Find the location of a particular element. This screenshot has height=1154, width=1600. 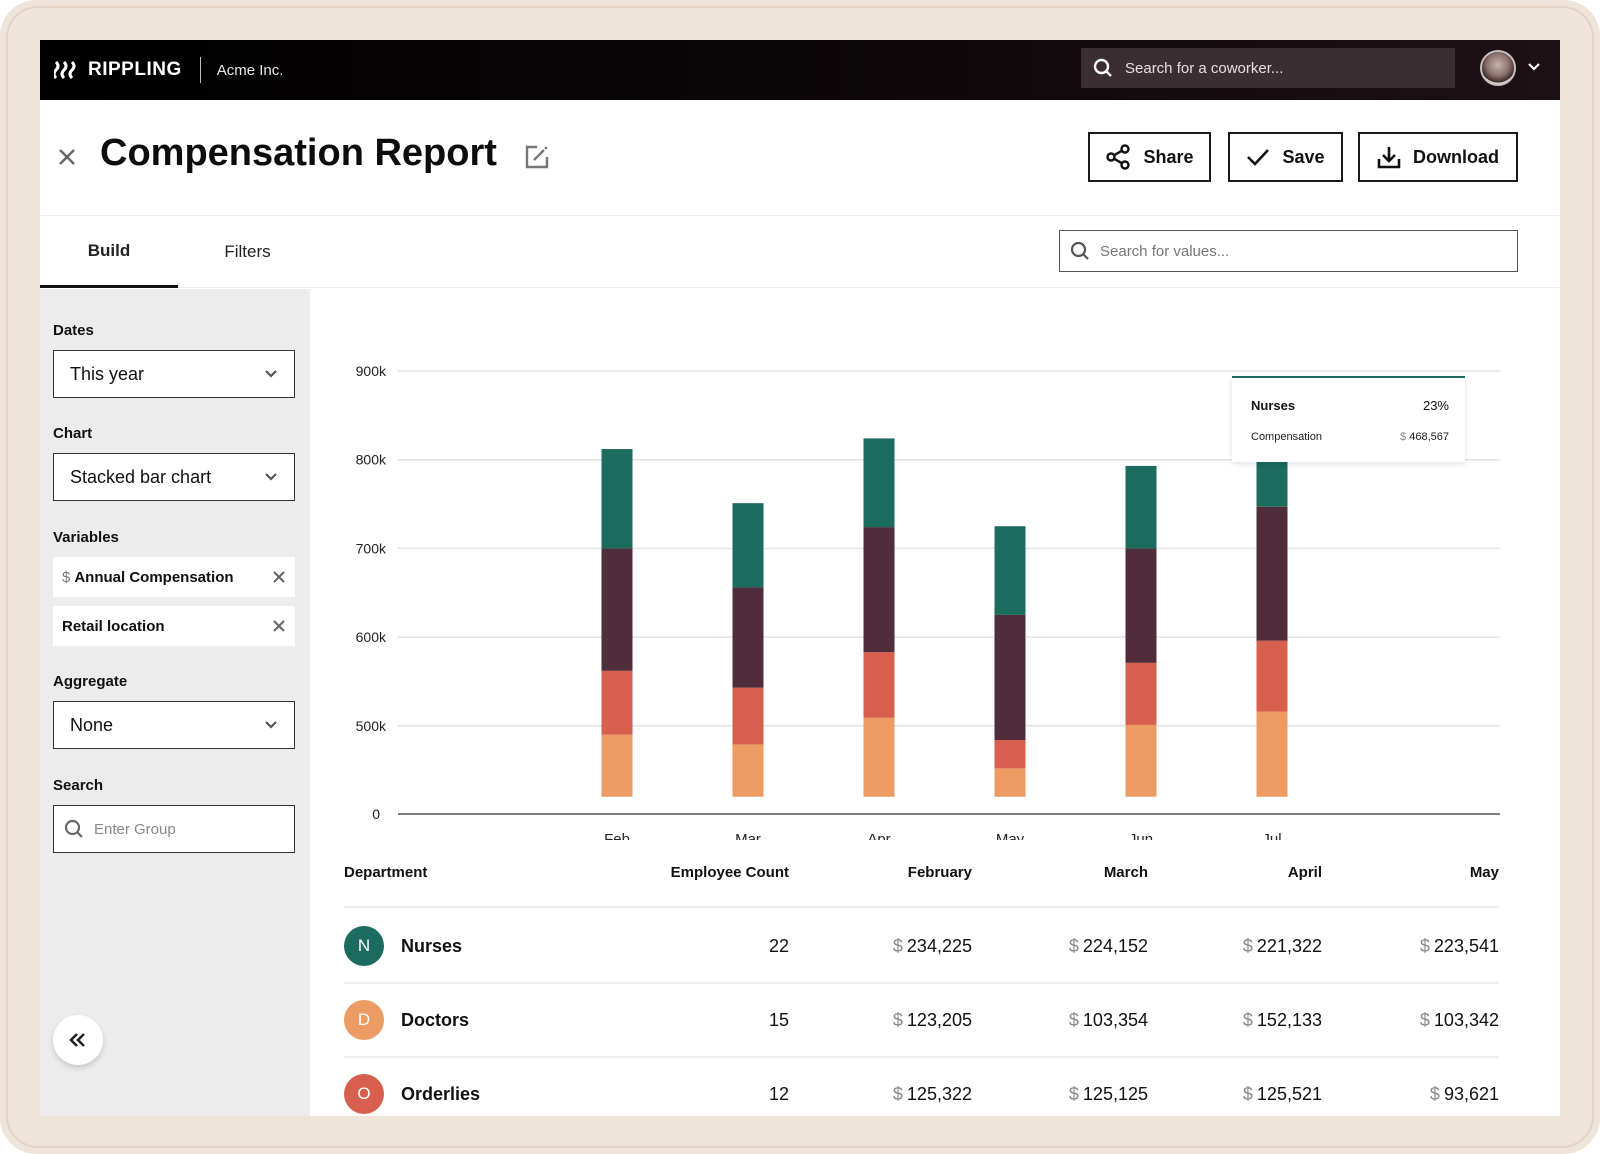

employee-count-cell: 12 is located at coordinates (778, 1094).